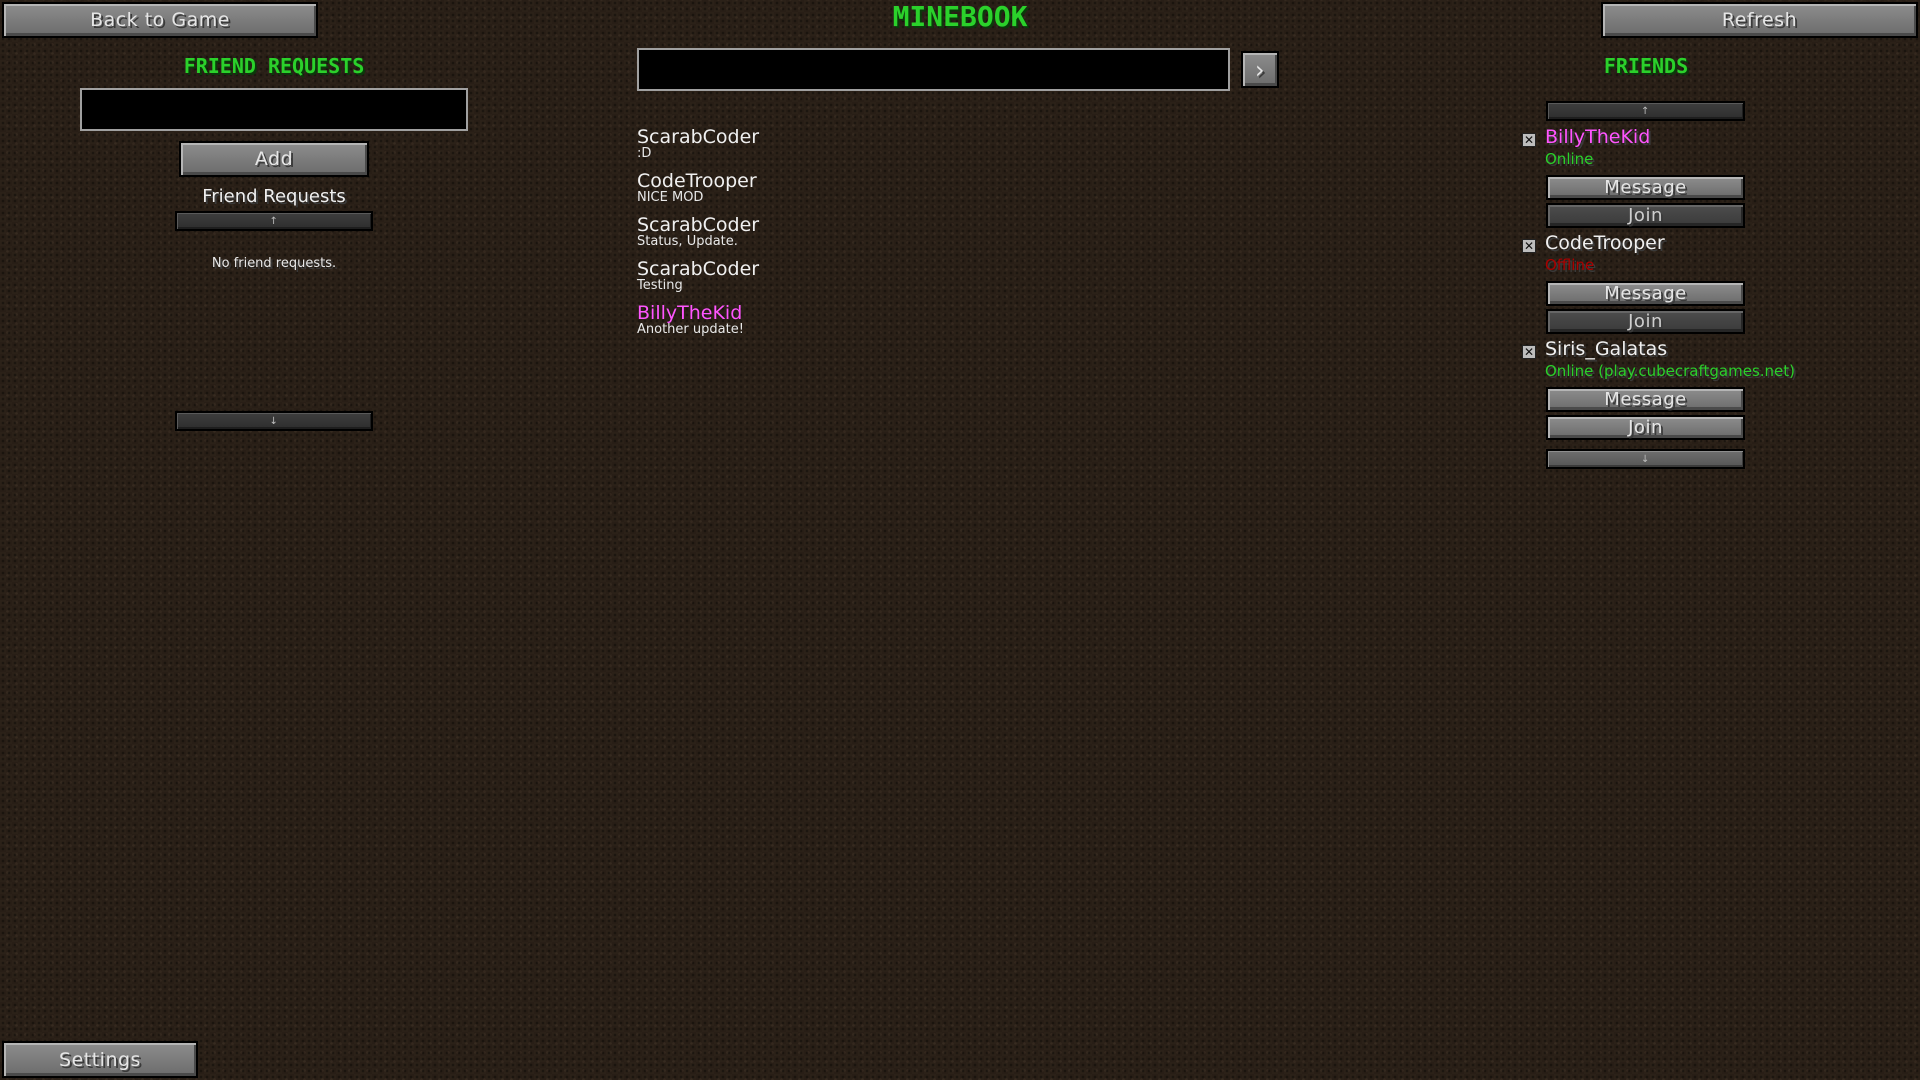  What do you see at coordinates (1570, 265) in the screenshot?
I see `friend-status: Offline` at bounding box center [1570, 265].